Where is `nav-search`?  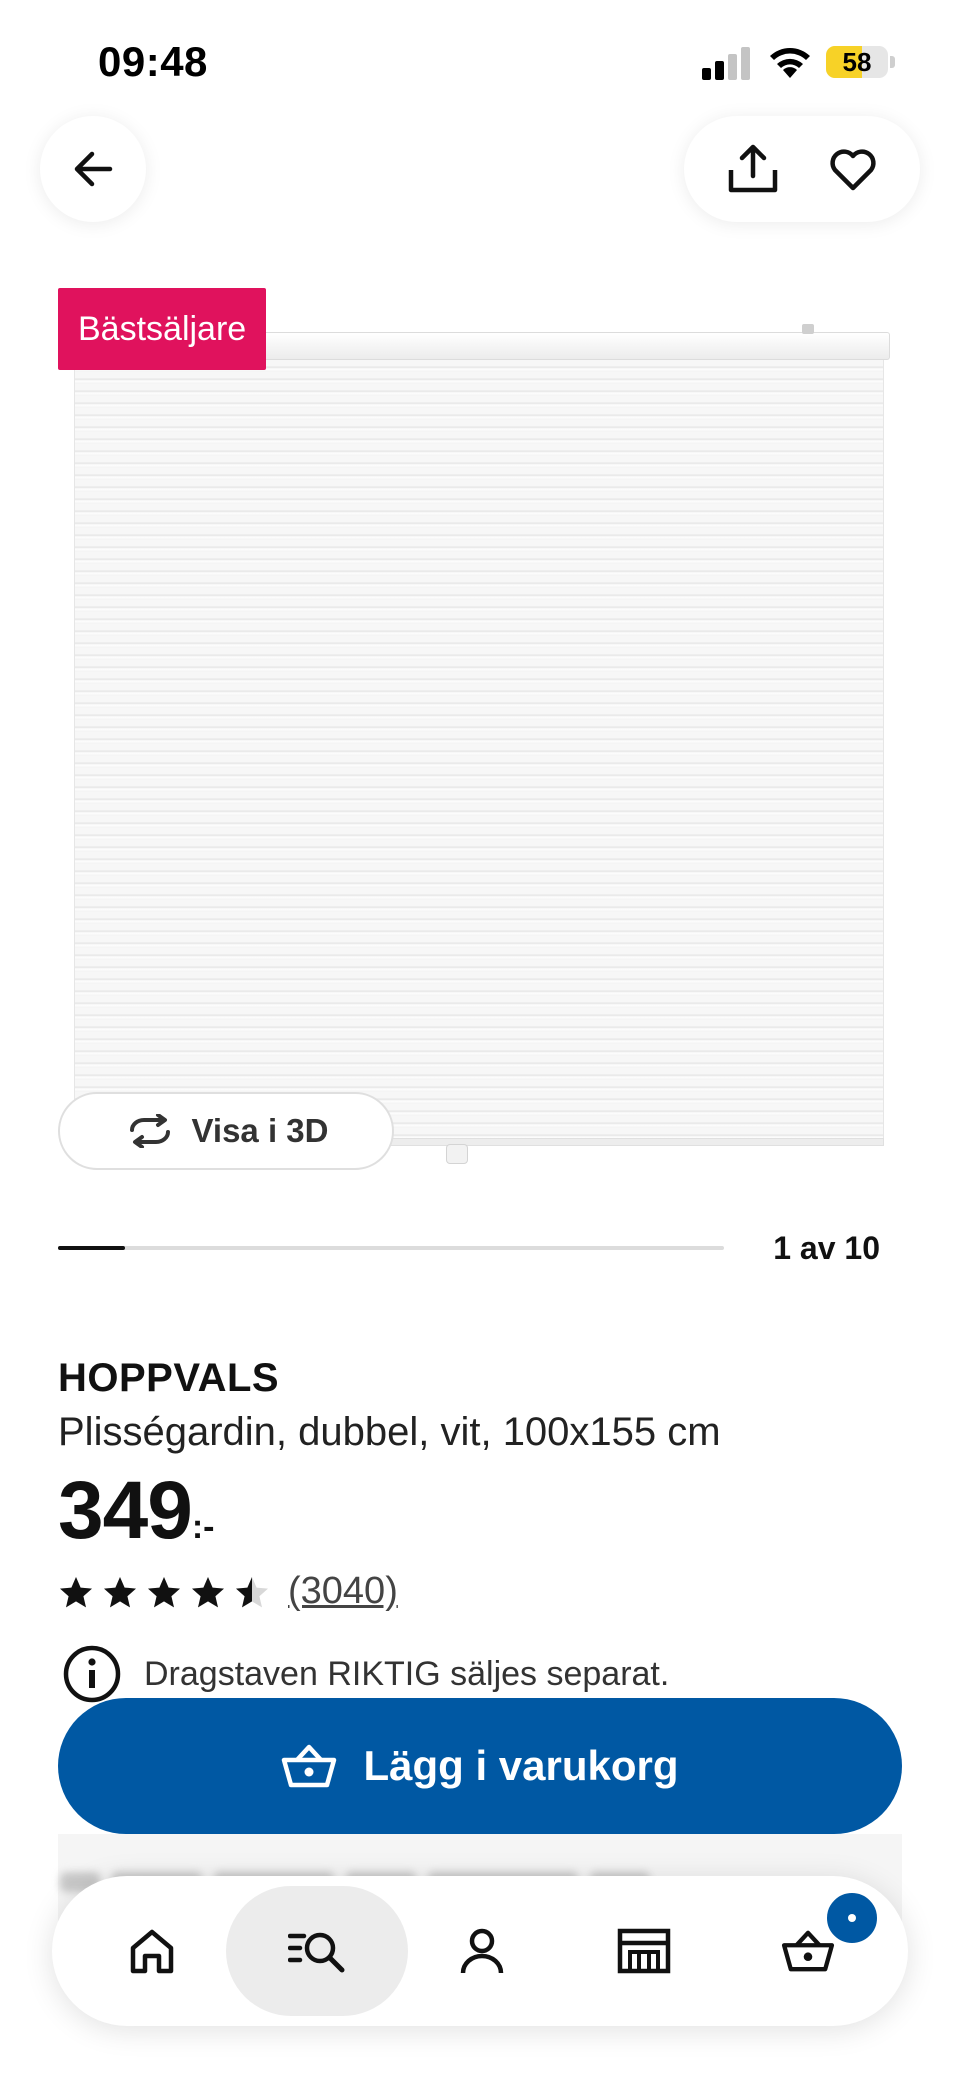 nav-search is located at coordinates (317, 1951).